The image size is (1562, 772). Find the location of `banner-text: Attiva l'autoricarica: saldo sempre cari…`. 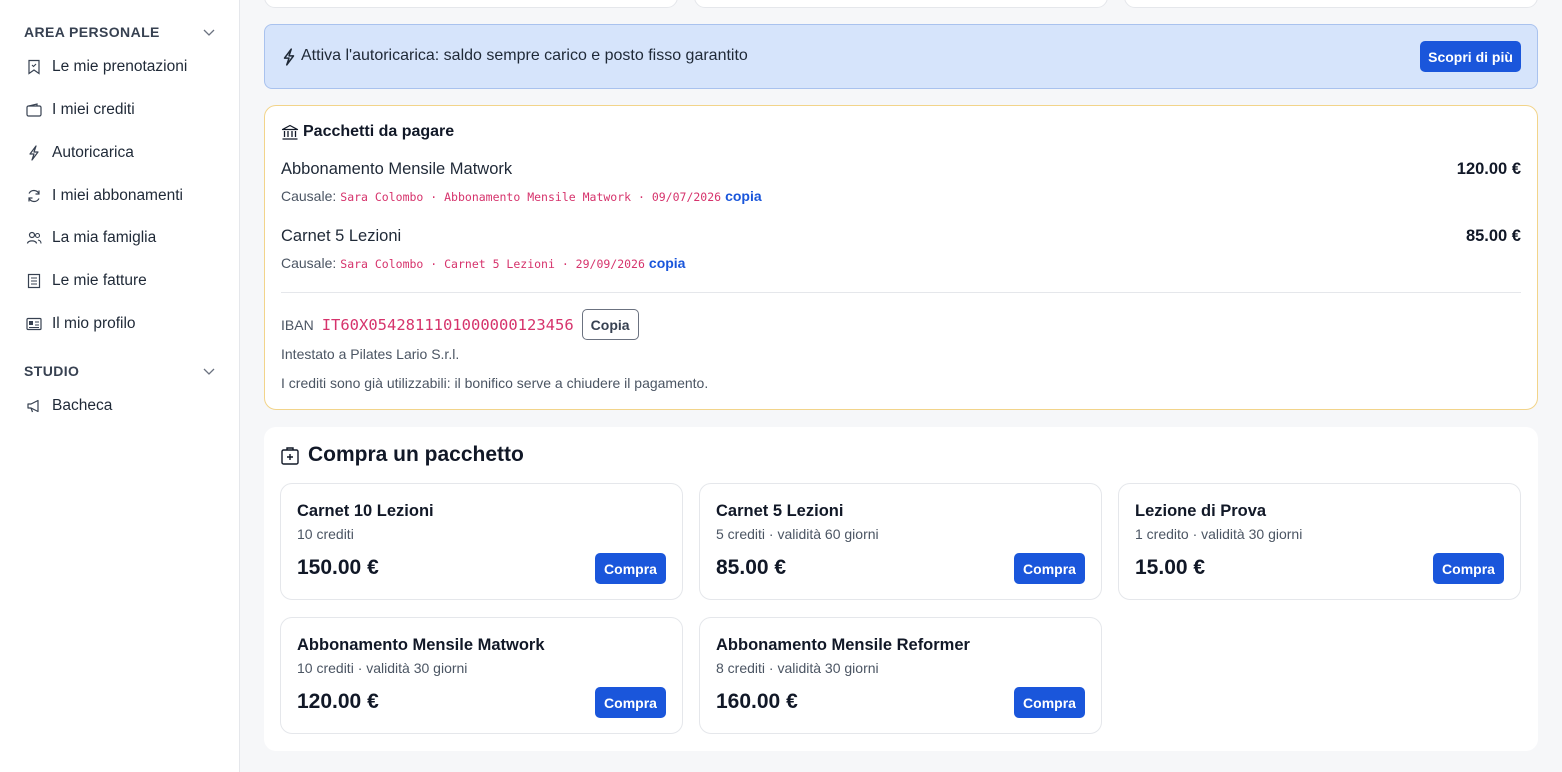

banner-text: Attiva l'autoricarica: saldo sempre cari… is located at coordinates (524, 55).